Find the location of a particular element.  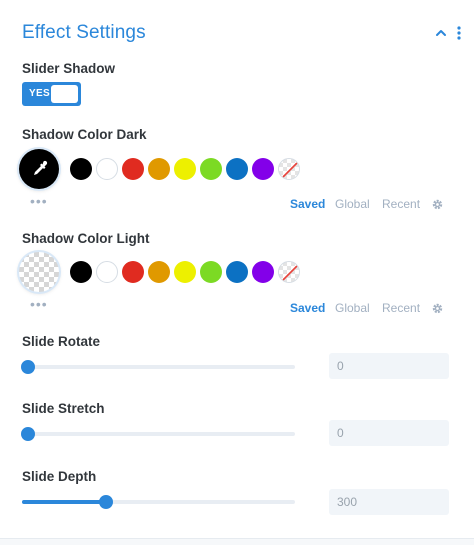

slider-shadow-toggle: YES is located at coordinates (51, 94).